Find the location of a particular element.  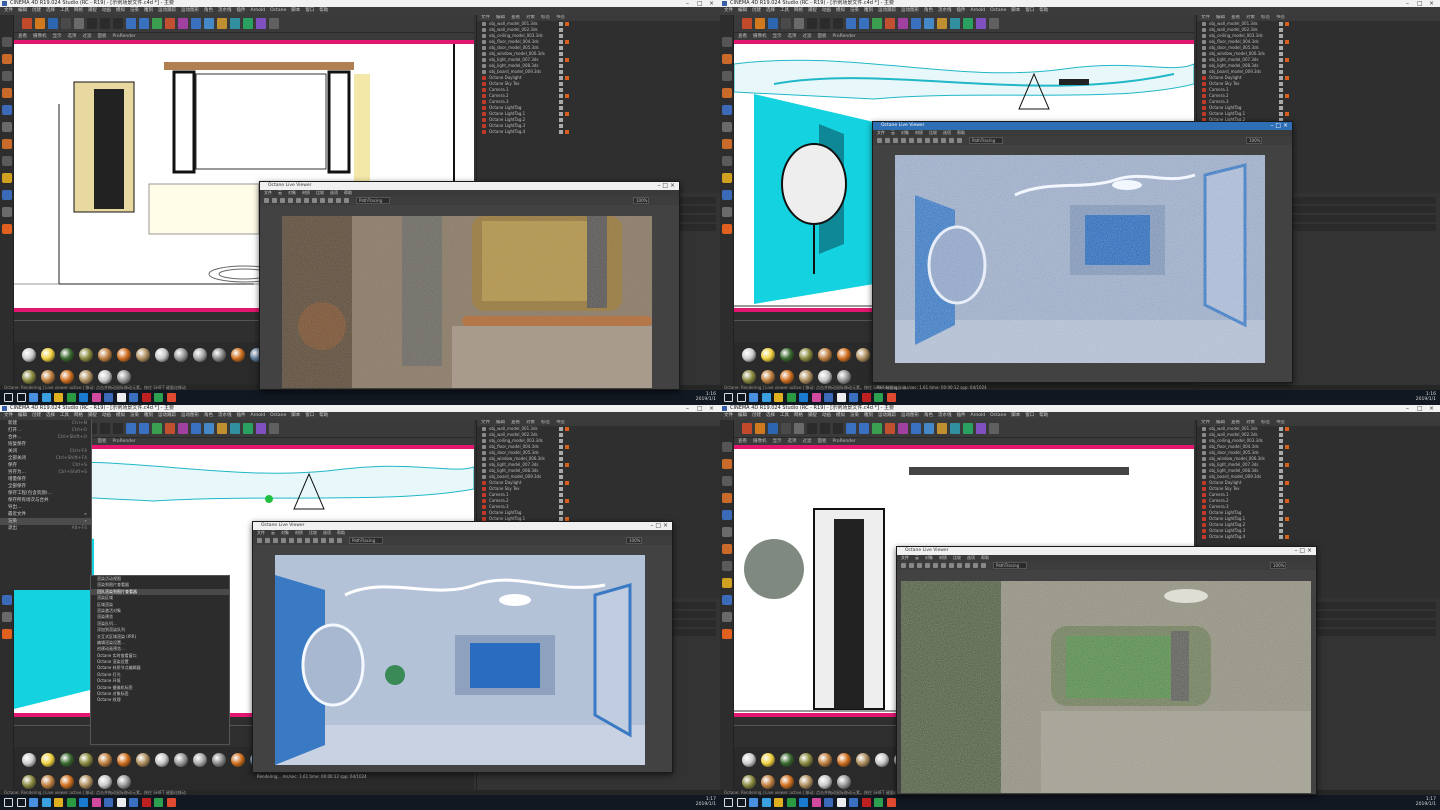

render-menu-item: 云 is located at coordinates (280, 192).